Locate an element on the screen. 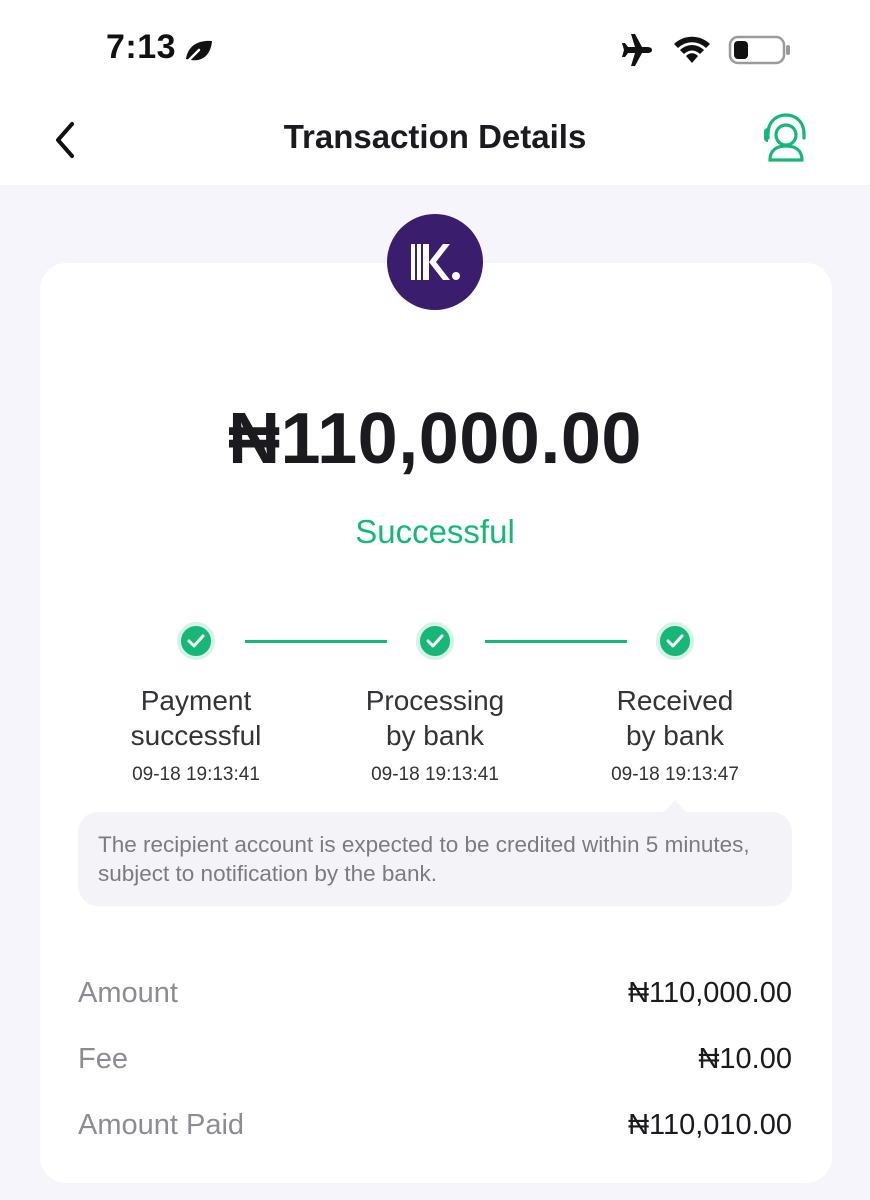 This screenshot has height=1200, width=870. transaction-amount: ₦110,000.00 is located at coordinates (435, 439).